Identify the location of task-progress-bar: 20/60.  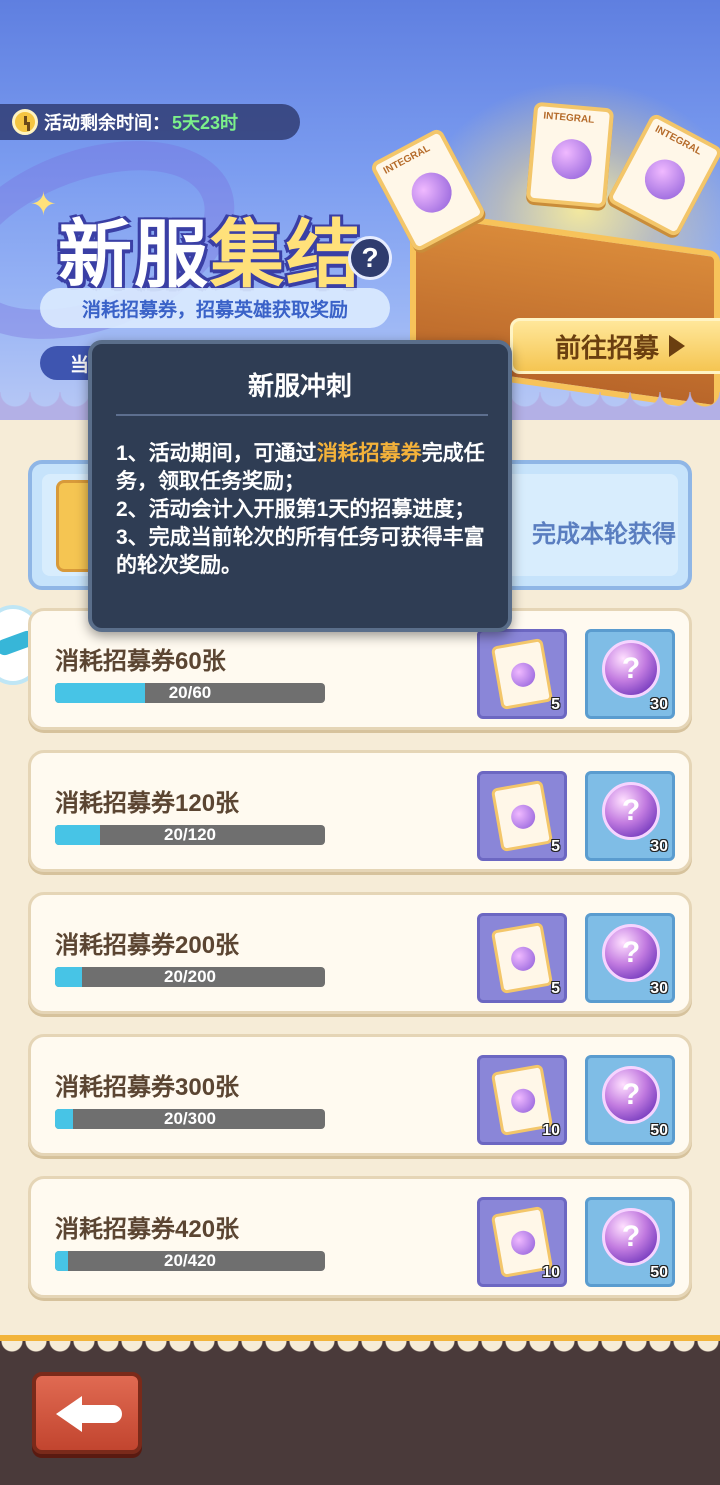
(190, 693).